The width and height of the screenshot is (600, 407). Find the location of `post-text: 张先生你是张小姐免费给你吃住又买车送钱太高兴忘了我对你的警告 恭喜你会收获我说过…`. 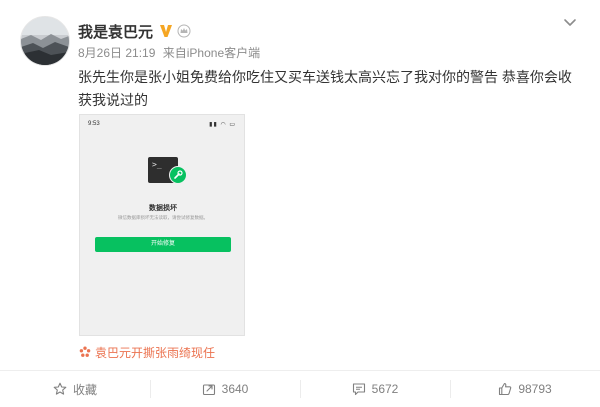

post-text: 张先生你是张小姐免费给你吃住又买车送钱太高兴忘了我对你的警告 恭喜你会收获我说过… is located at coordinates (325, 88).